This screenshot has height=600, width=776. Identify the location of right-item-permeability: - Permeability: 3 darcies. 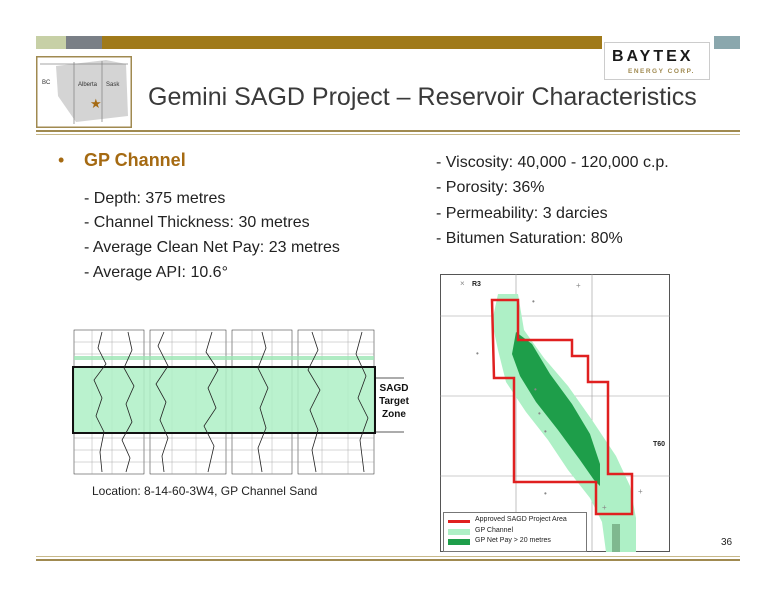
(522, 213).